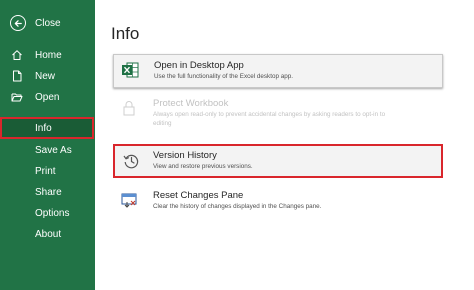  Describe the element at coordinates (130, 70) in the screenshot. I see `excel-icon` at that location.